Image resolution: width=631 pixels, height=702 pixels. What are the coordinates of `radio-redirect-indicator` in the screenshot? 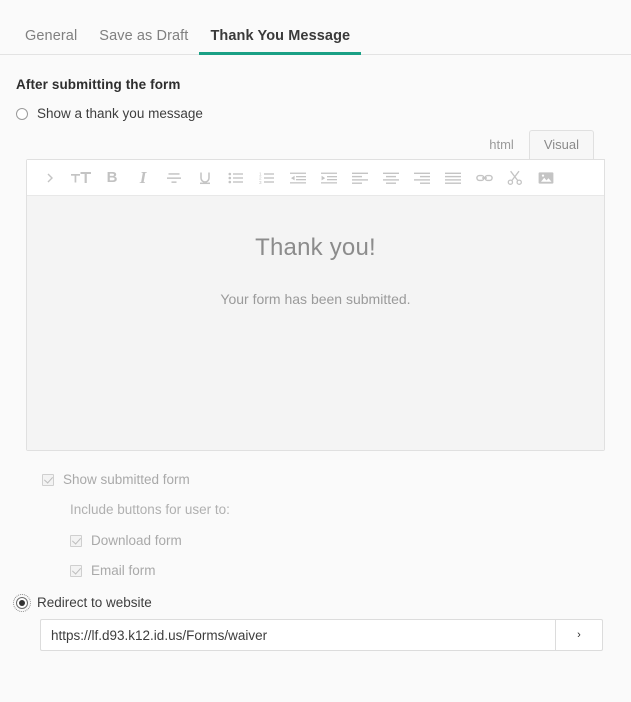 It's located at (22, 602).